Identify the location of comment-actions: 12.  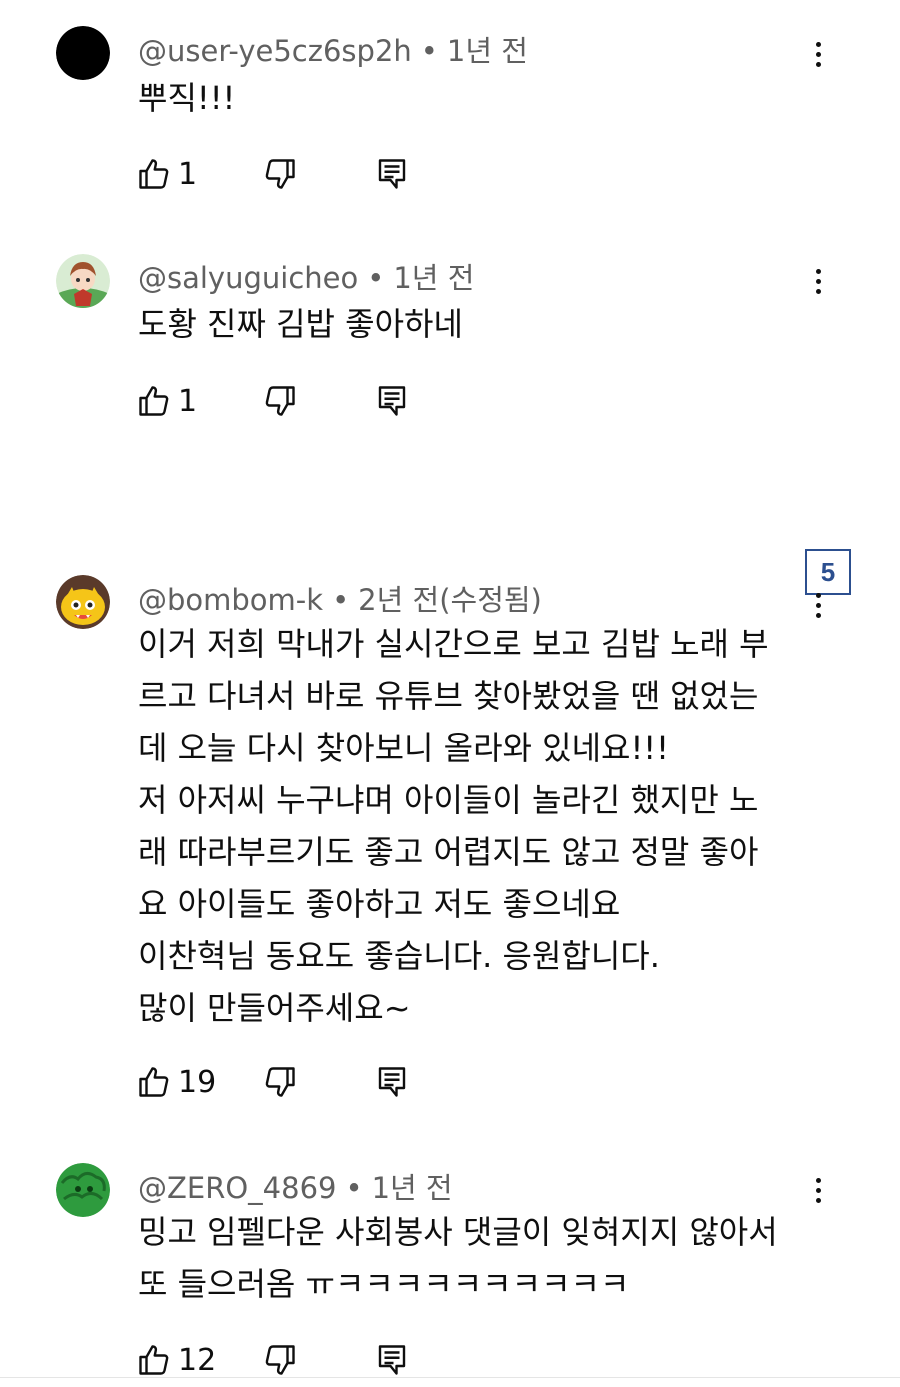
(286, 1360).